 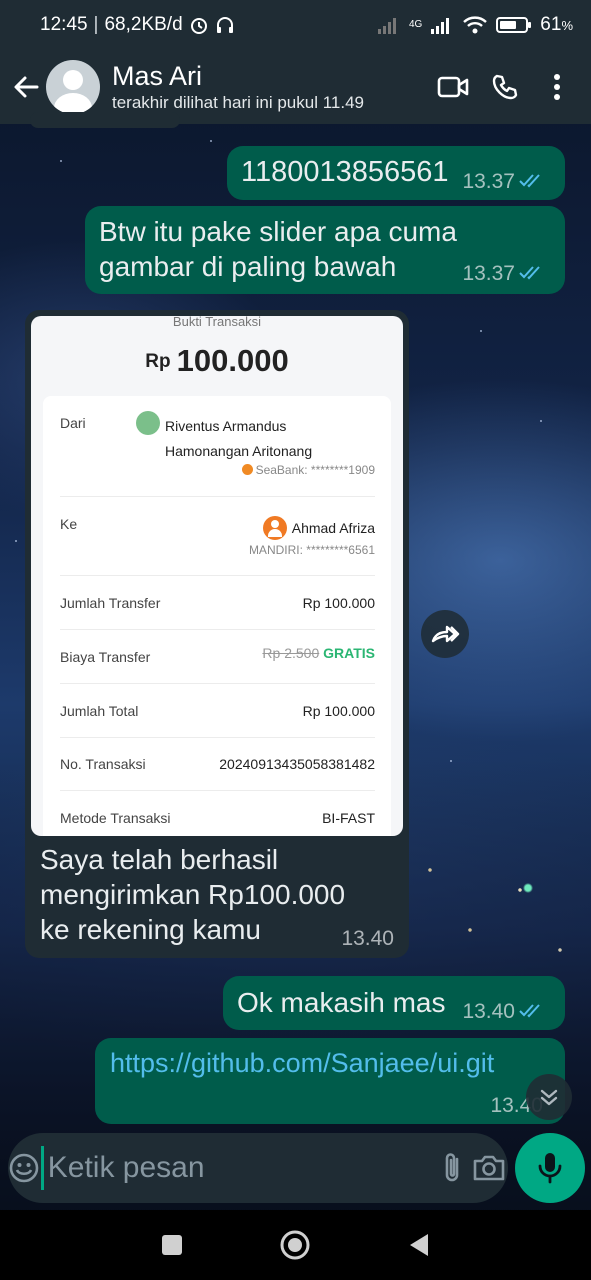 I want to click on battery-level: 61%, so click(x=556, y=25).